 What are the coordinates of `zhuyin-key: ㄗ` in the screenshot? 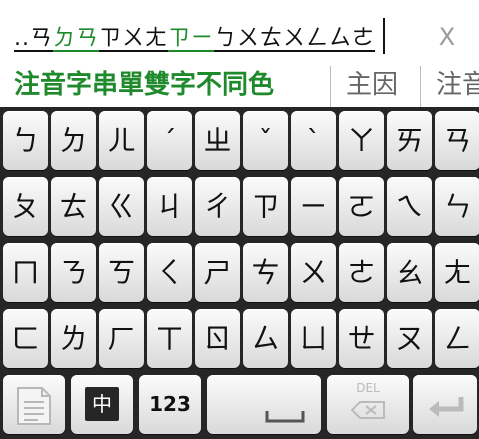 It's located at (265, 206).